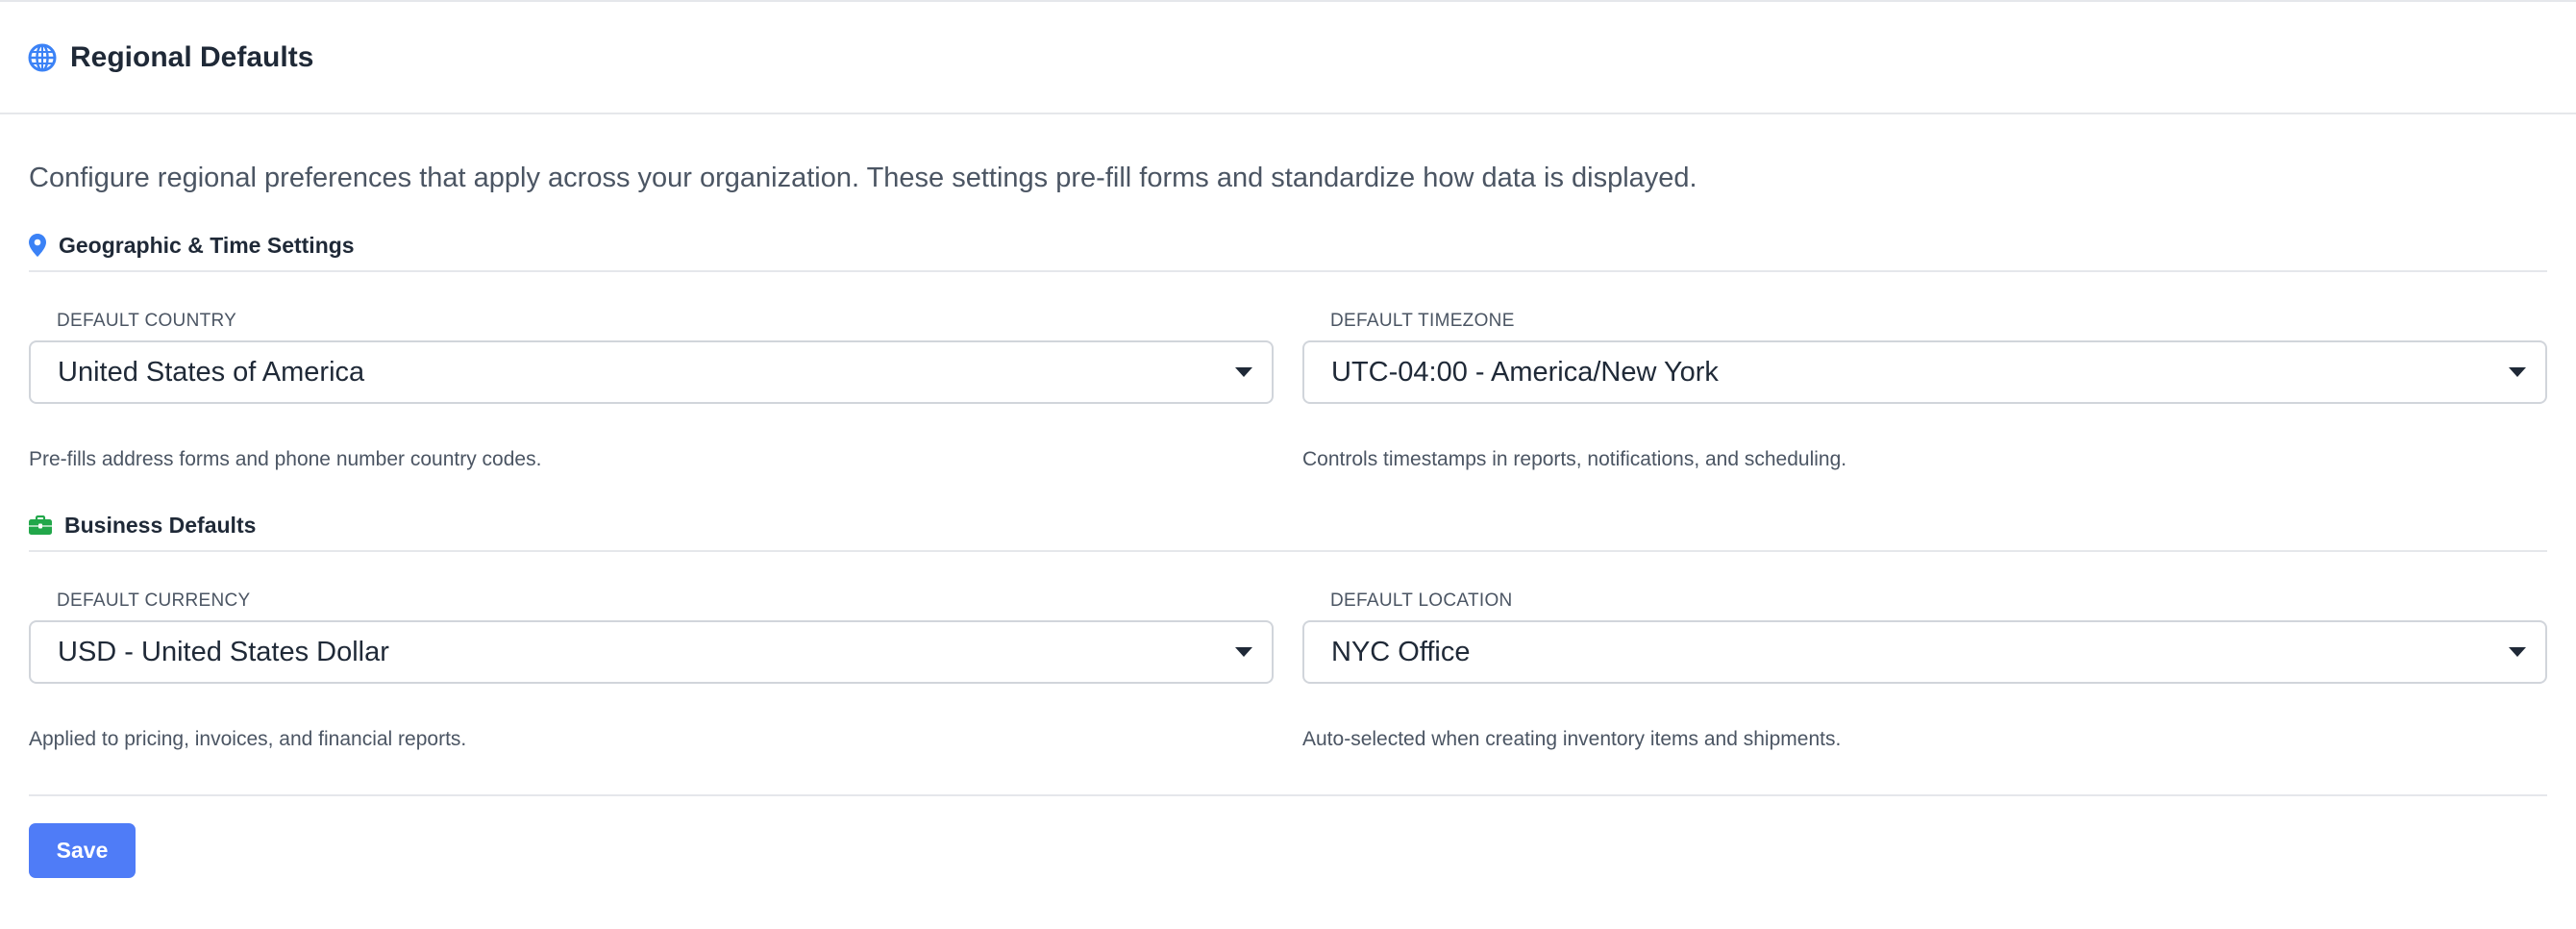  I want to click on field-label: DEFAULT CURRENCY, so click(154, 600).